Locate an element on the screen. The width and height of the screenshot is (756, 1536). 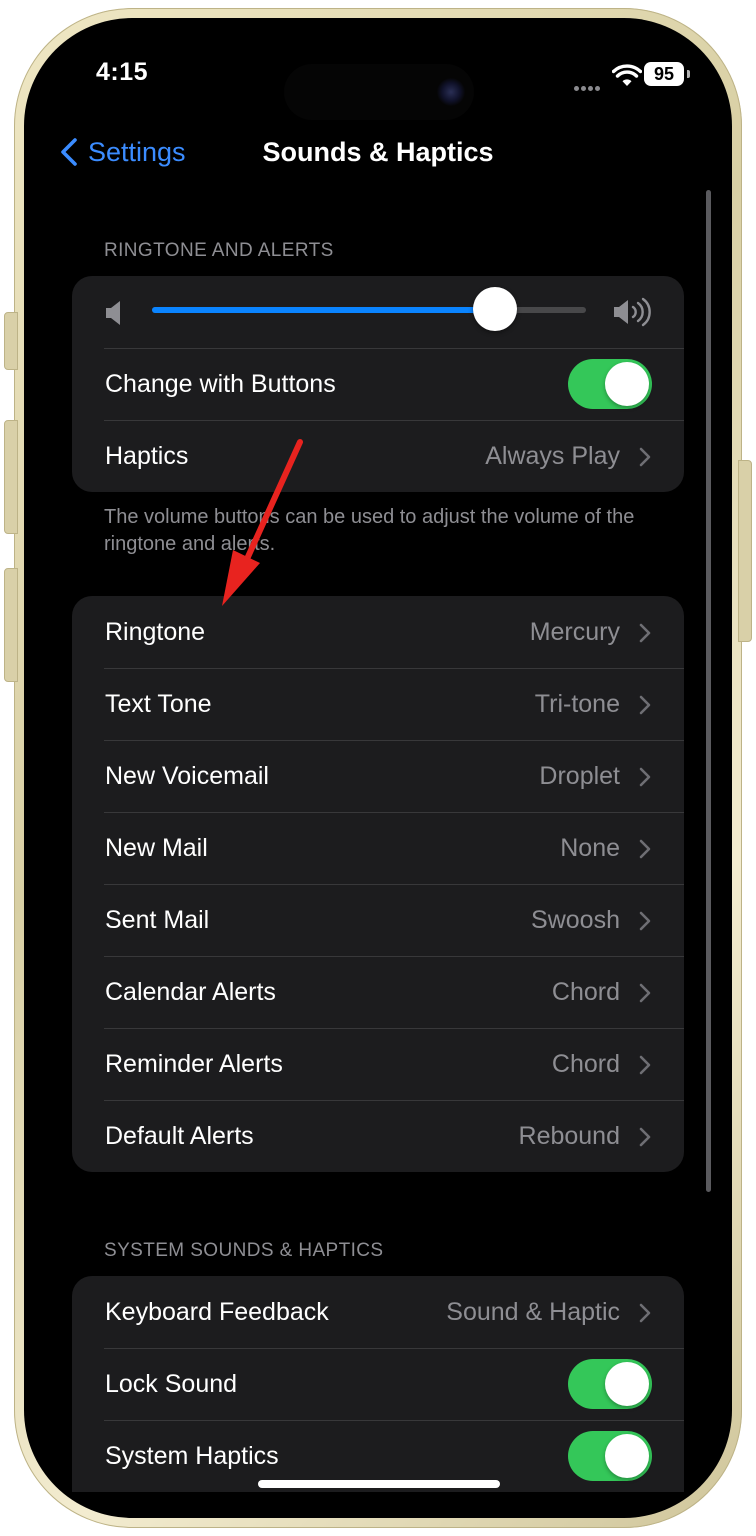
tone-row-calendar-alerts: Calendar Alerts Chord is located at coordinates (378, 992).